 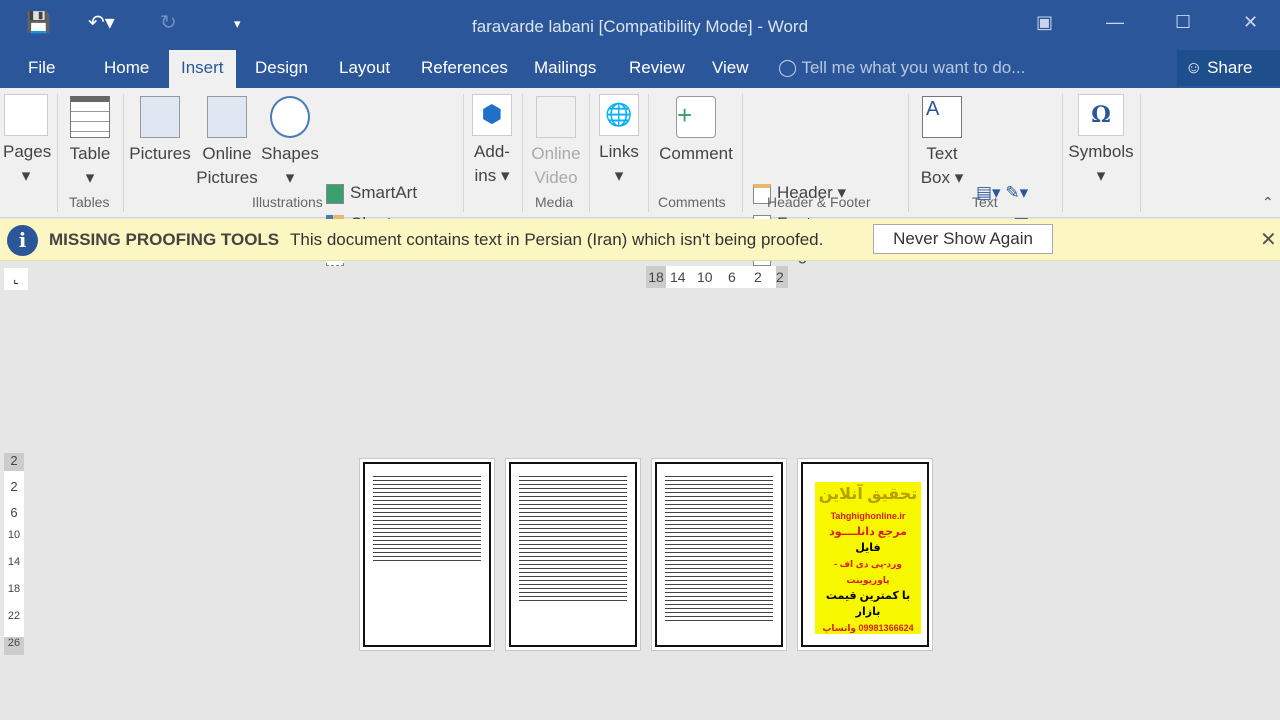 What do you see at coordinates (717, 277) in the screenshot?
I see `horizontal-ruler: 18 14 10 6 2 2` at bounding box center [717, 277].